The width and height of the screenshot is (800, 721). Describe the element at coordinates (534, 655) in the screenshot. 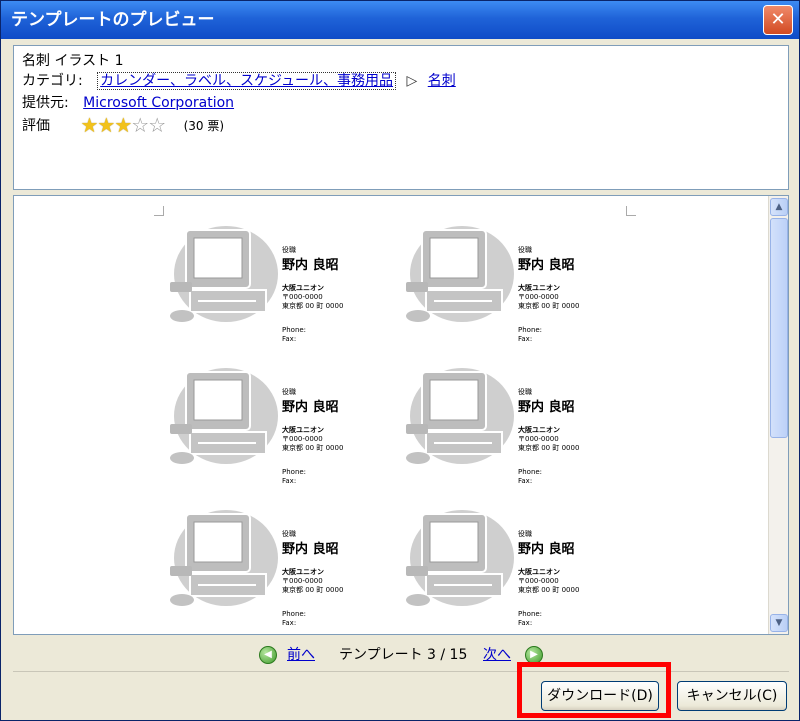

I see `next-arrow-icon: ▶` at that location.